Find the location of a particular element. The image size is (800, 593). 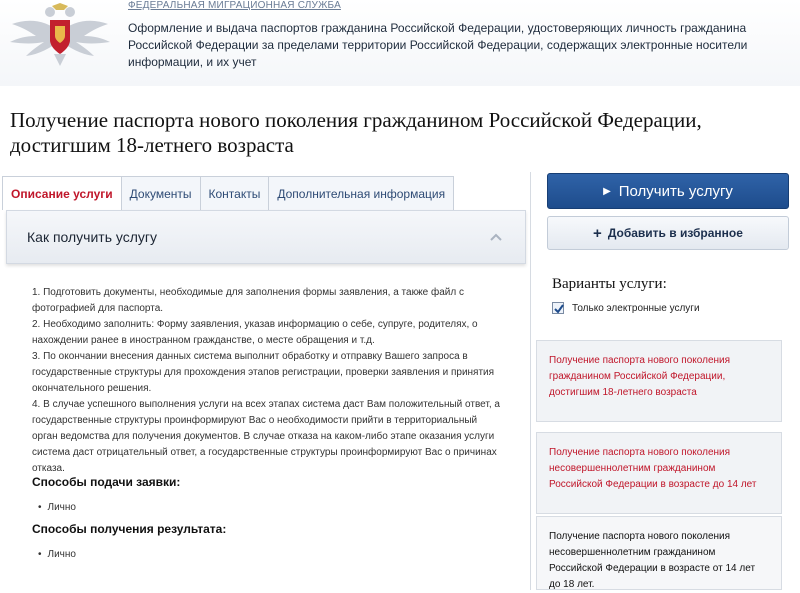

result-methods-heading: Способы получения результата: is located at coordinates (129, 529).